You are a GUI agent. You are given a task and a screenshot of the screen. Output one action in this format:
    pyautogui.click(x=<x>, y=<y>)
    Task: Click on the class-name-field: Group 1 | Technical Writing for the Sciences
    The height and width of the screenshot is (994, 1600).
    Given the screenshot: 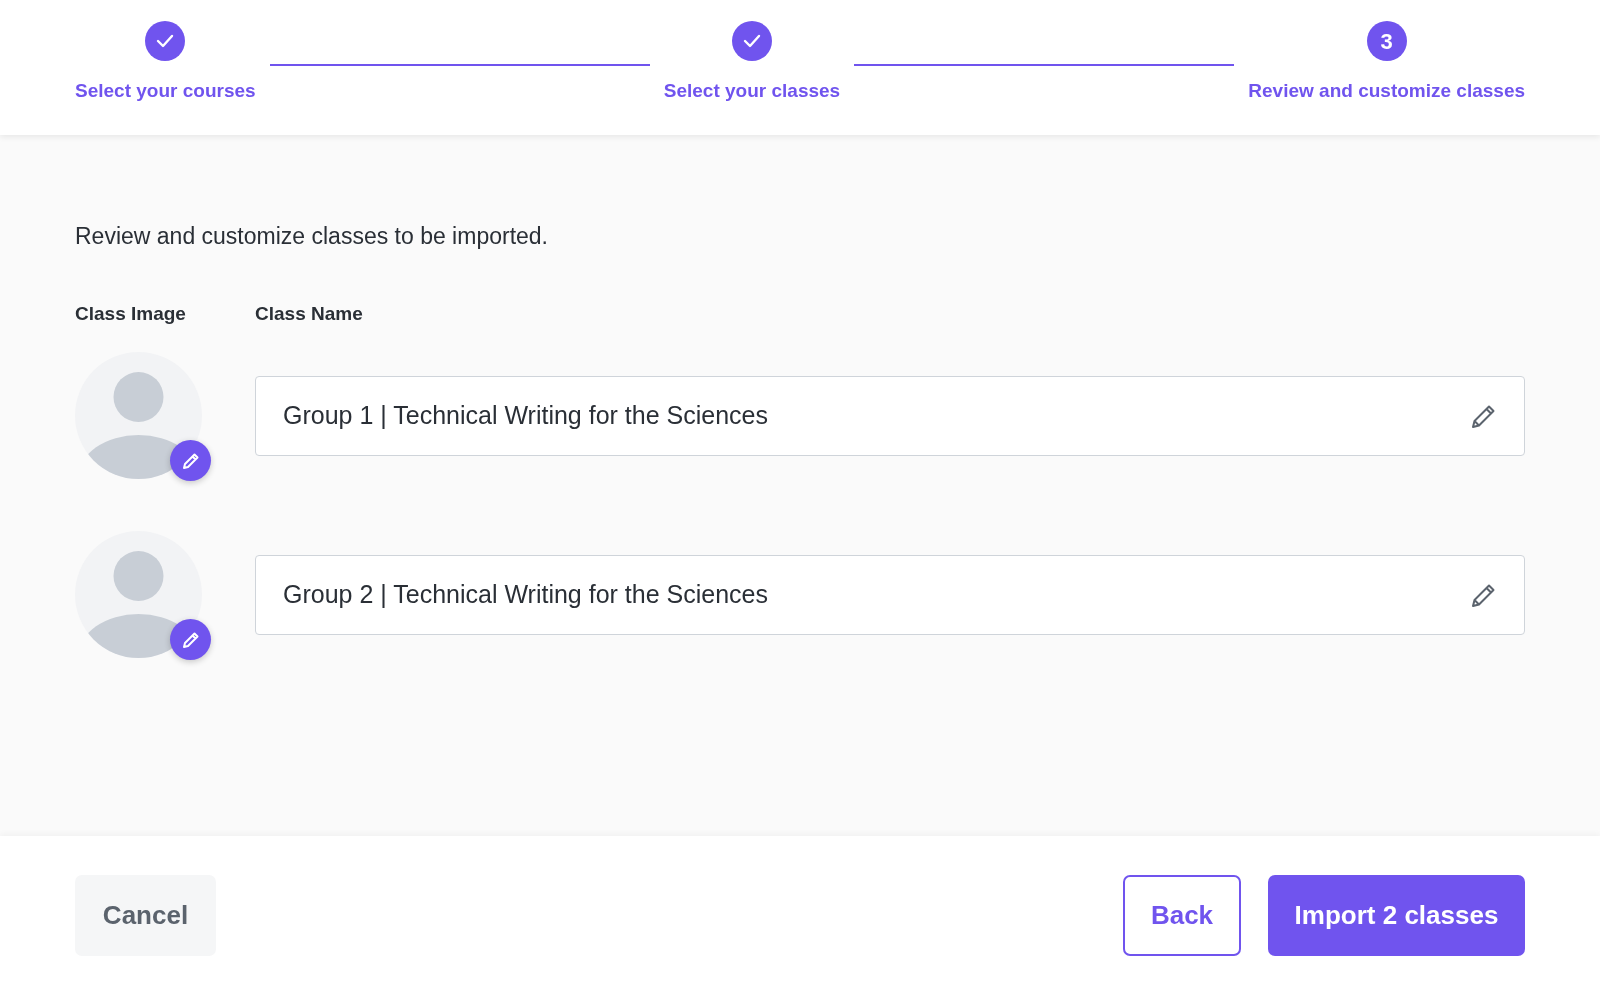 What is the action you would take?
    pyautogui.click(x=890, y=415)
    